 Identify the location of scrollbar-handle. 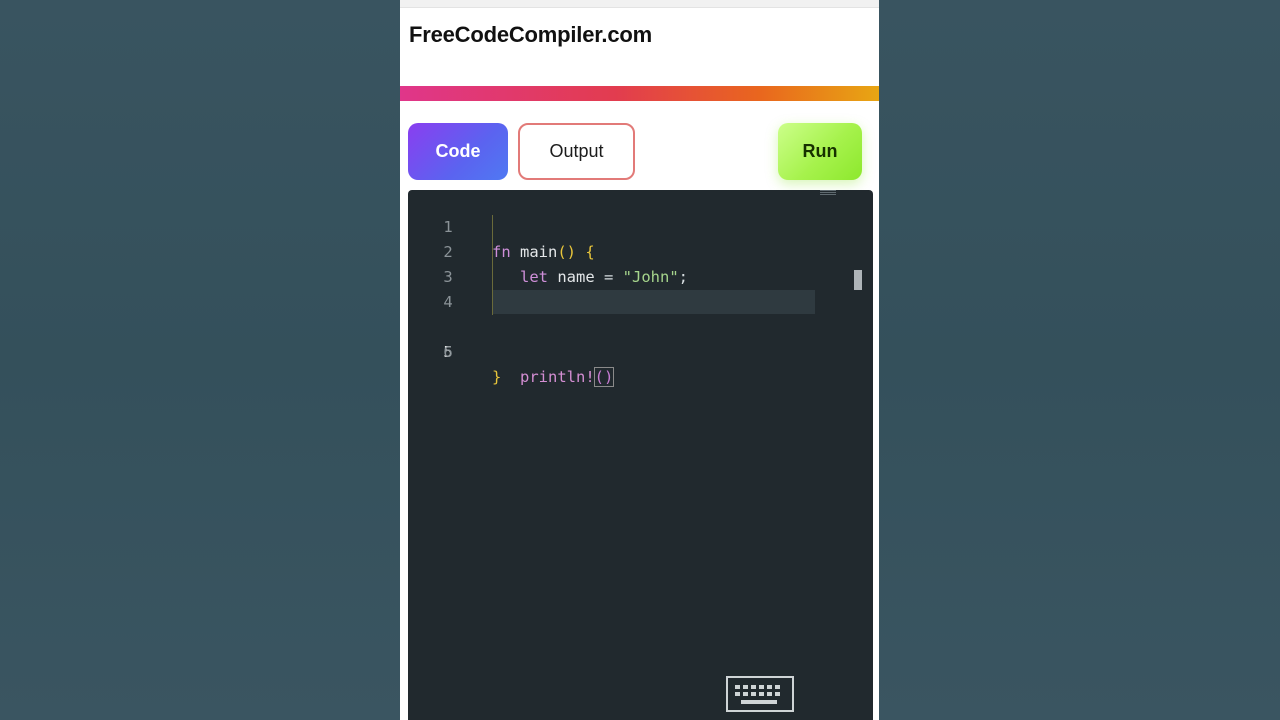
(858, 280).